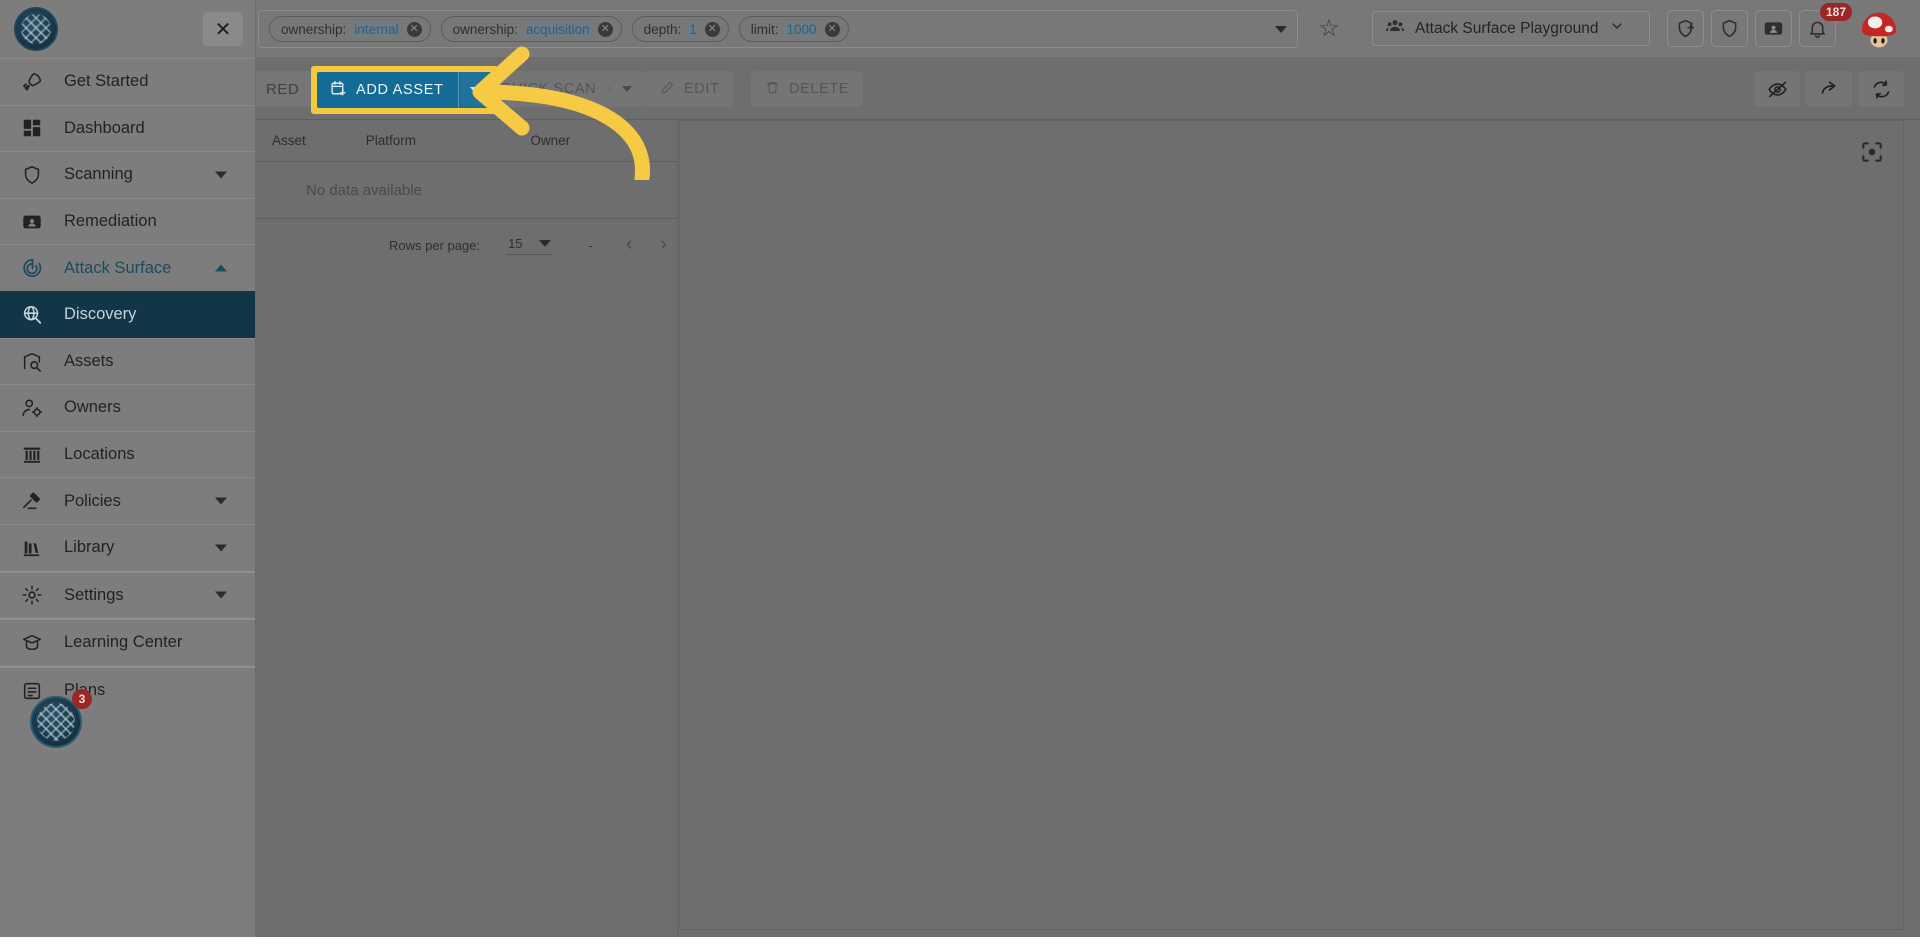 This screenshot has height=944, width=1920. What do you see at coordinates (32, 455) in the screenshot?
I see `building-icon` at bounding box center [32, 455].